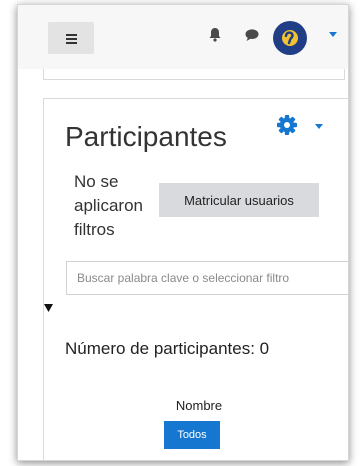 The height and width of the screenshot is (466, 361). I want to click on top-navbar, so click(183, 37).